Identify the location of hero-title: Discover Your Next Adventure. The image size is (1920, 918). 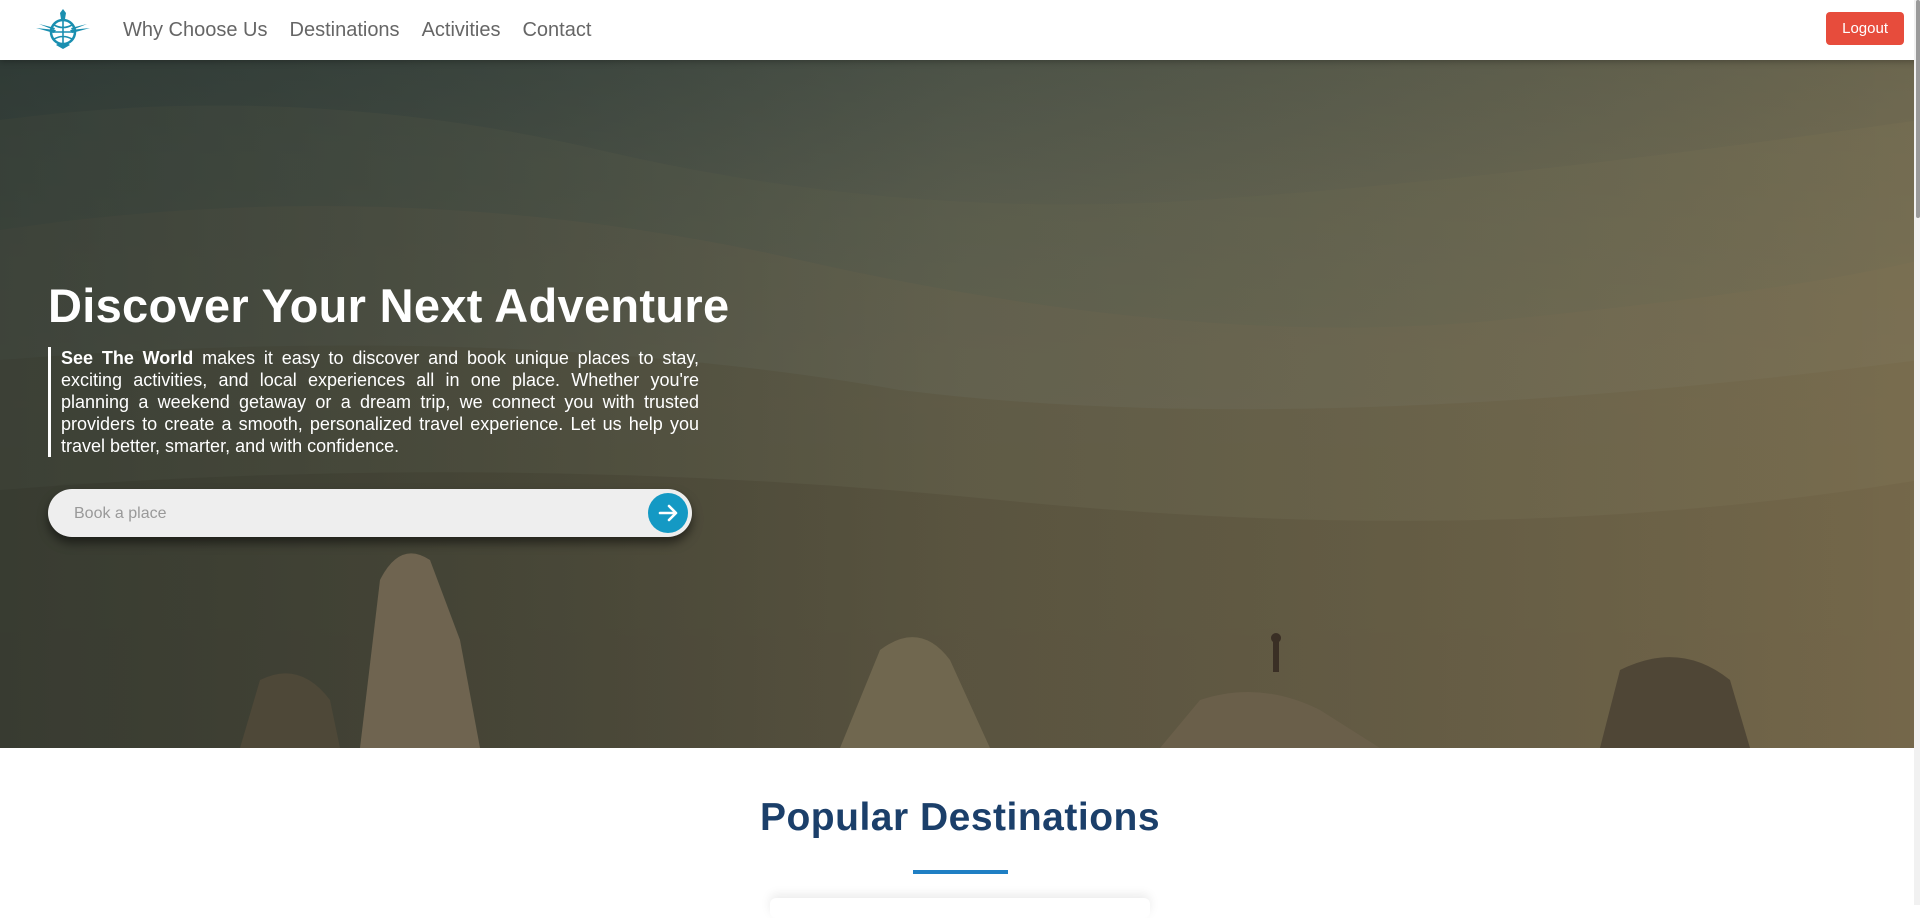
(389, 305).